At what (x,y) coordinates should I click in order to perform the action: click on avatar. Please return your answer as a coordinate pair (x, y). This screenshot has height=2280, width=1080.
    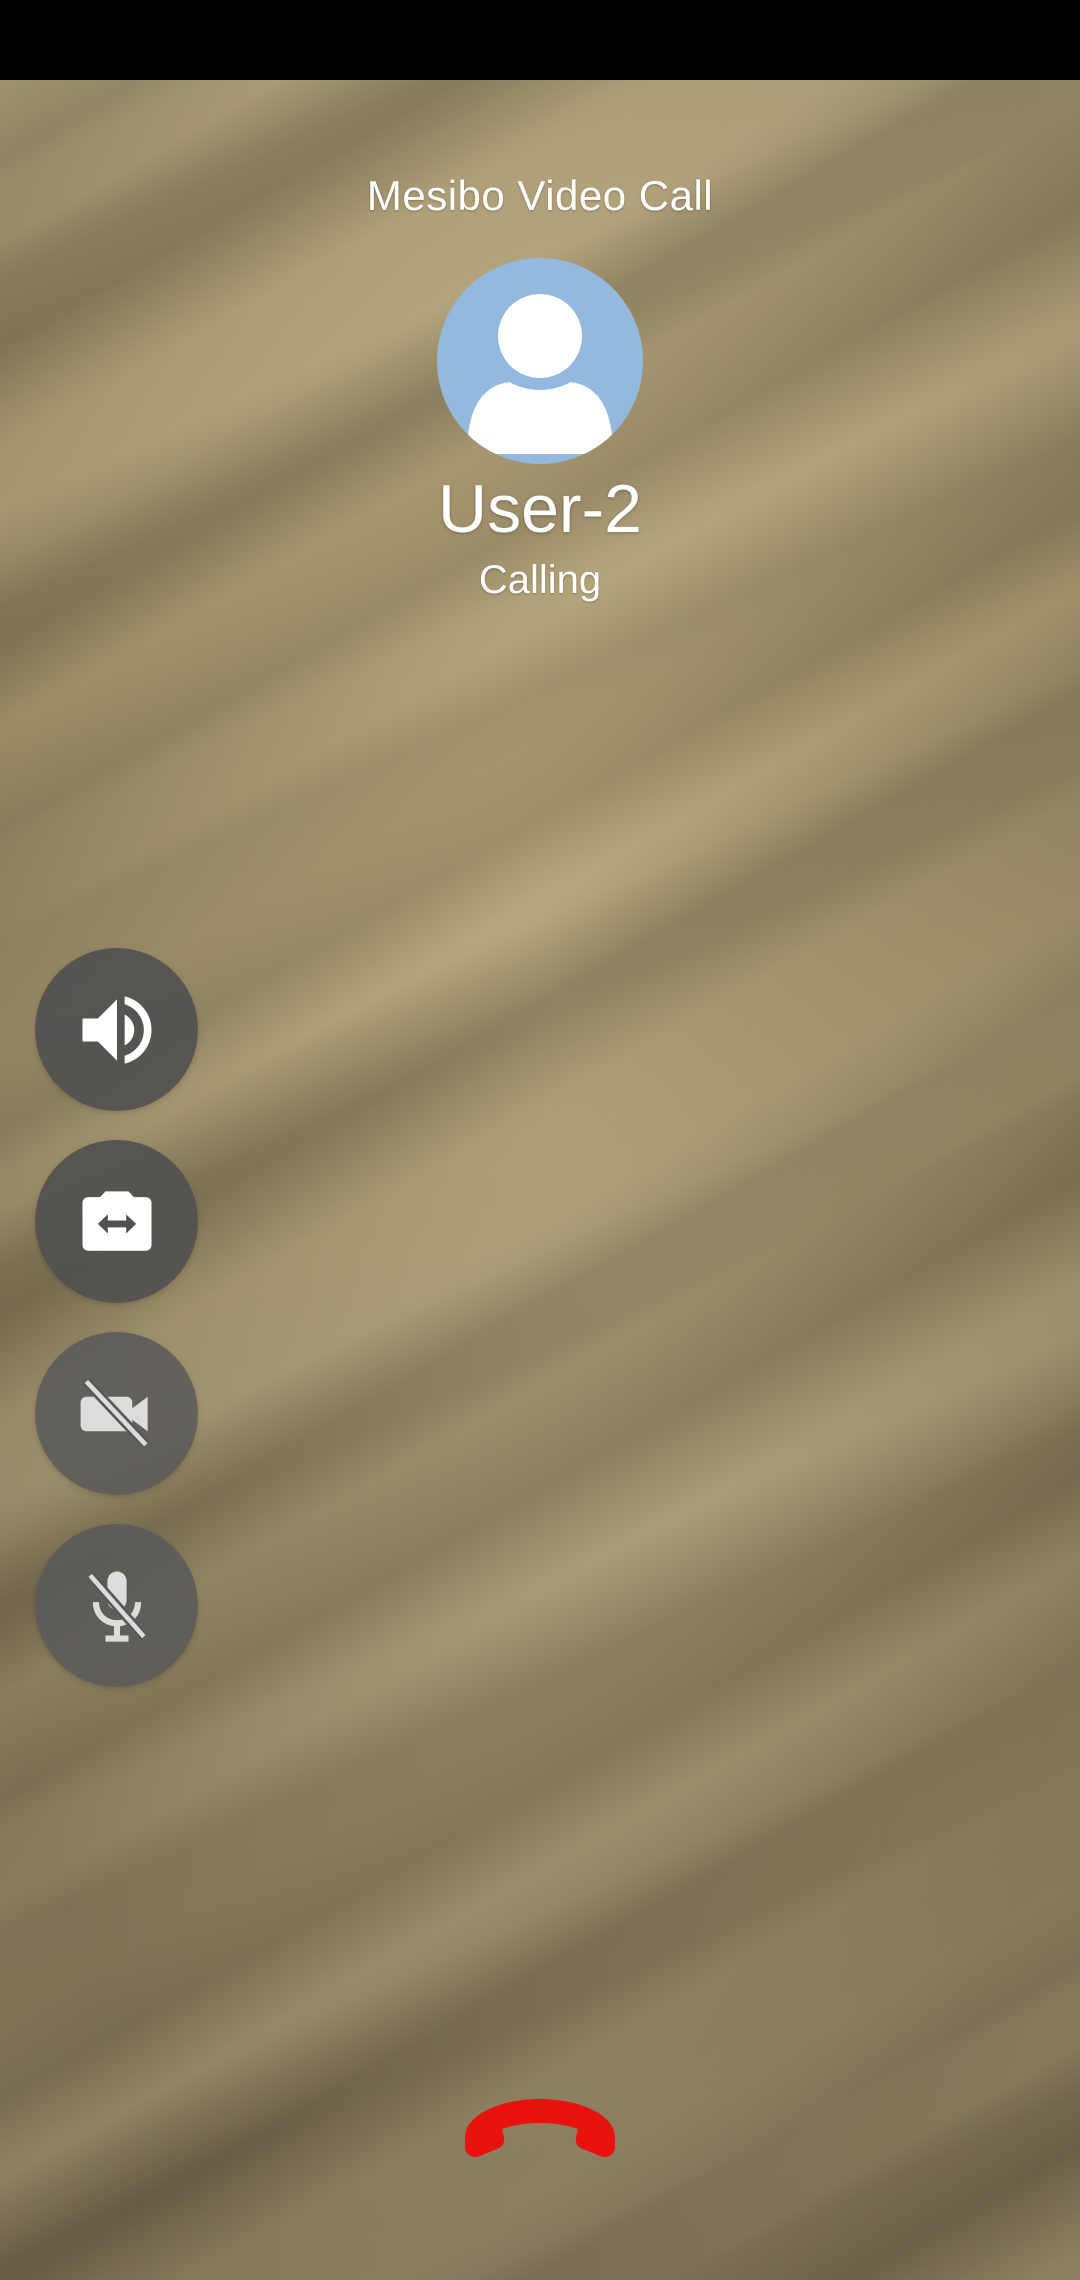
    Looking at the image, I should click on (540, 361).